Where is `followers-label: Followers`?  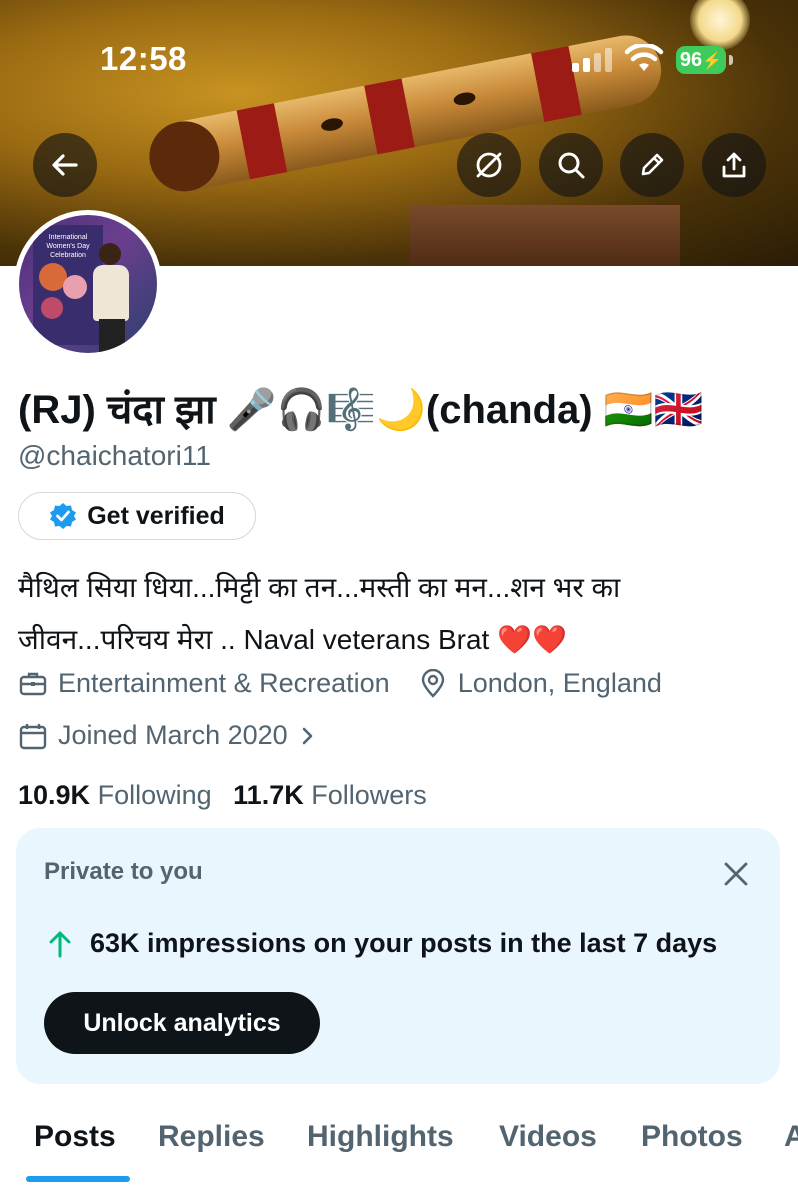 followers-label: Followers is located at coordinates (369, 795).